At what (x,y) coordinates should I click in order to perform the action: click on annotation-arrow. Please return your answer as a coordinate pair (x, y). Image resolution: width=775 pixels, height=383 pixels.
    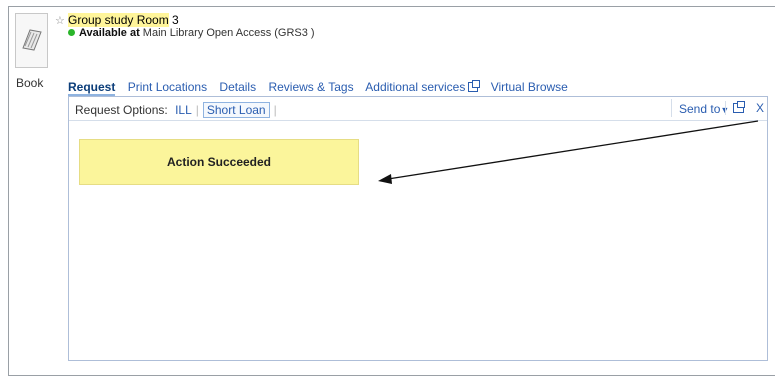
    Looking at the image, I should click on (568, 152).